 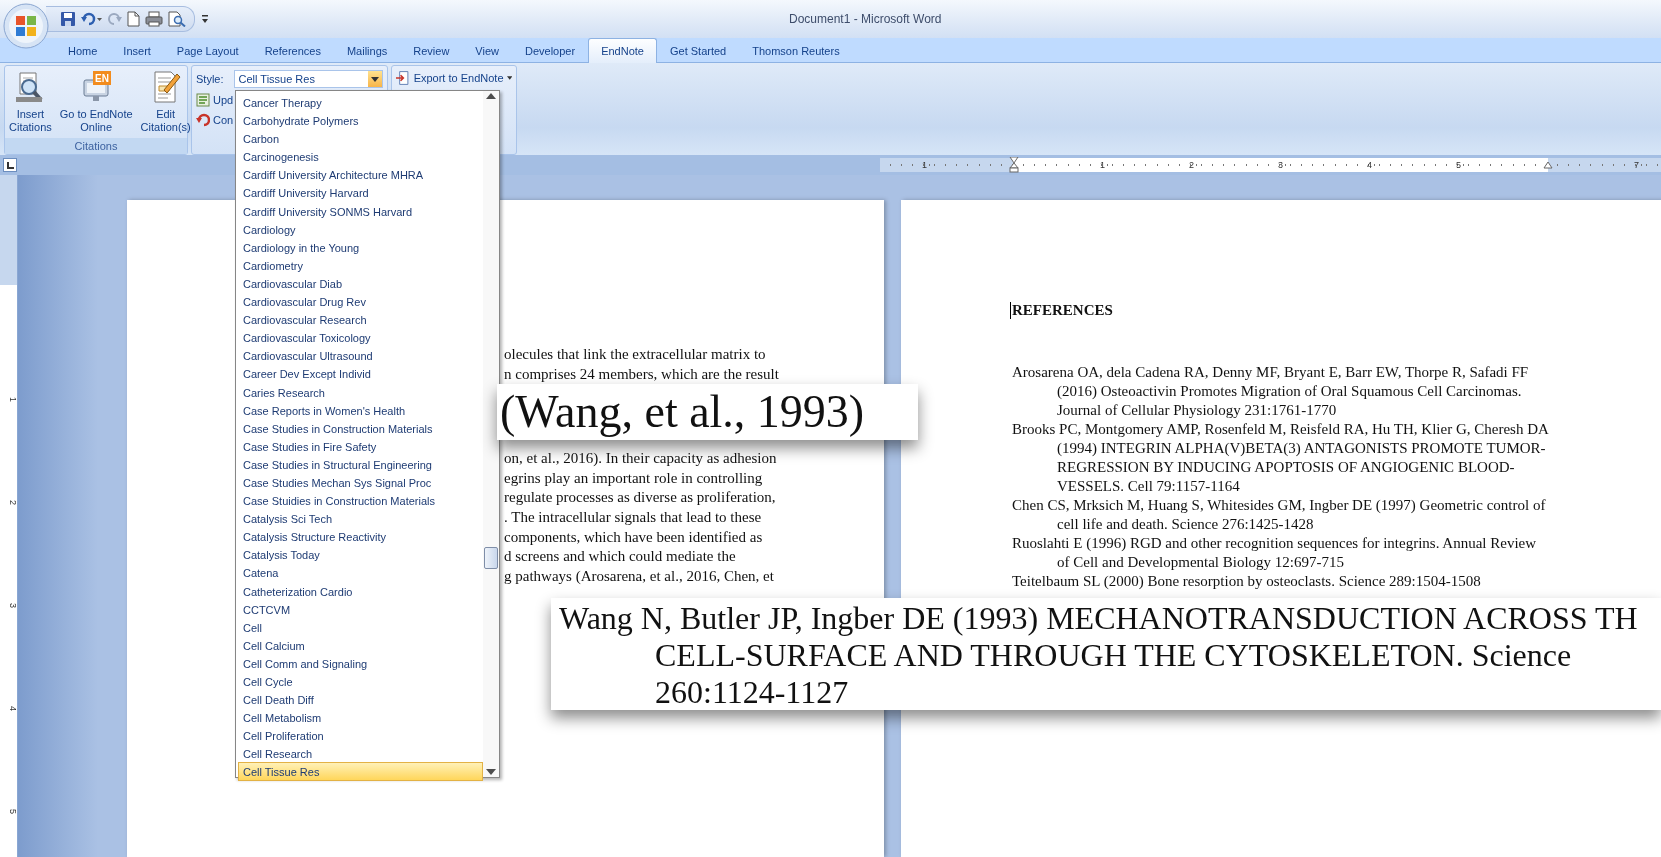 What do you see at coordinates (1185, 524) in the screenshot?
I see `reference-line: cell life and death. Science 276:1425-1428` at bounding box center [1185, 524].